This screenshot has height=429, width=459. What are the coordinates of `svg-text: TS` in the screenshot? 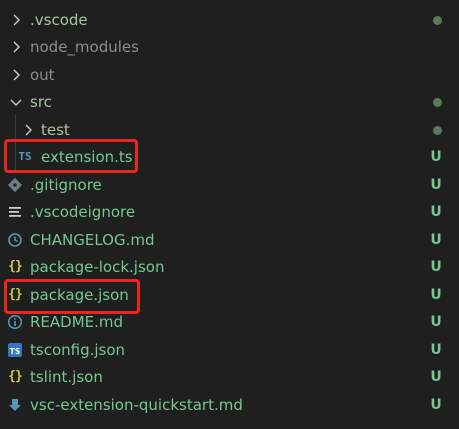 It's located at (15, 351).